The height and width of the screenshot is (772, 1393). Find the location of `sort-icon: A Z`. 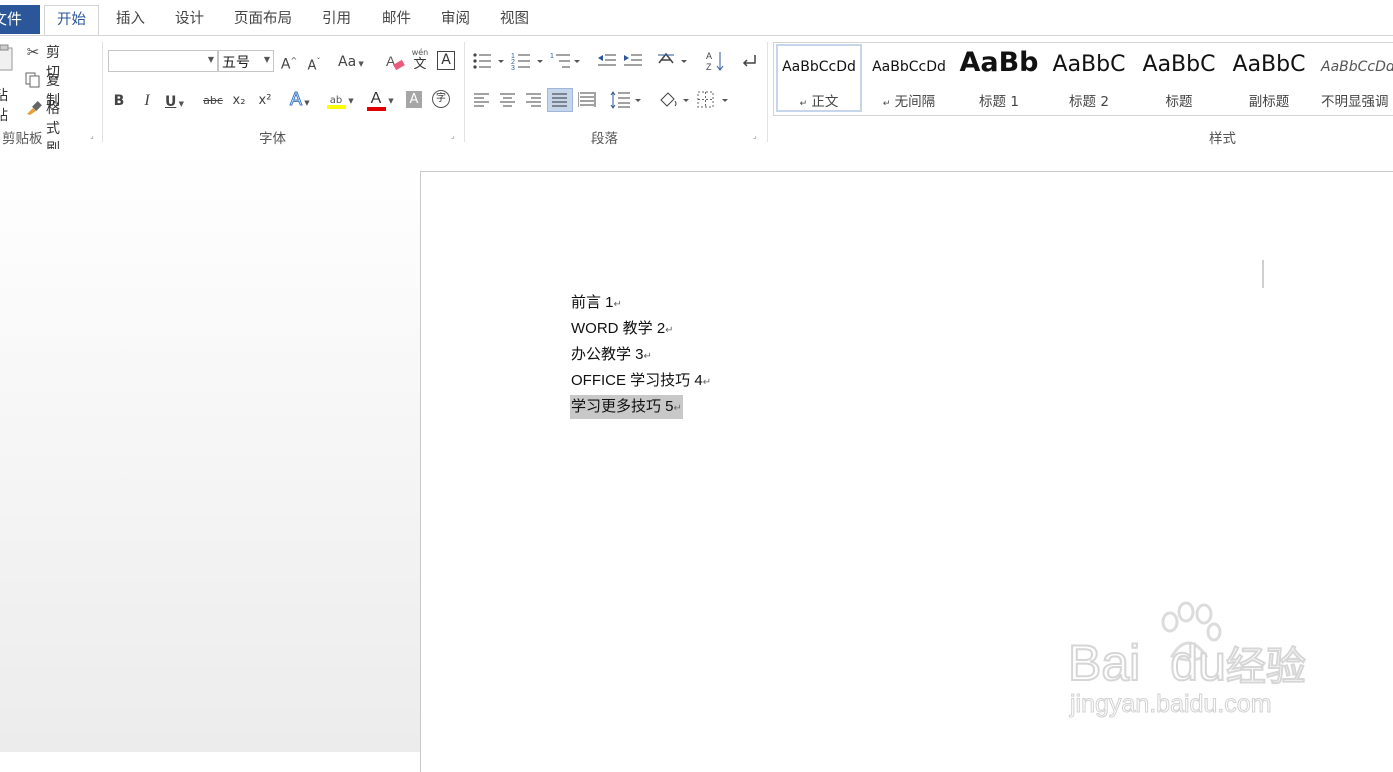

sort-icon: A Z is located at coordinates (716, 61).